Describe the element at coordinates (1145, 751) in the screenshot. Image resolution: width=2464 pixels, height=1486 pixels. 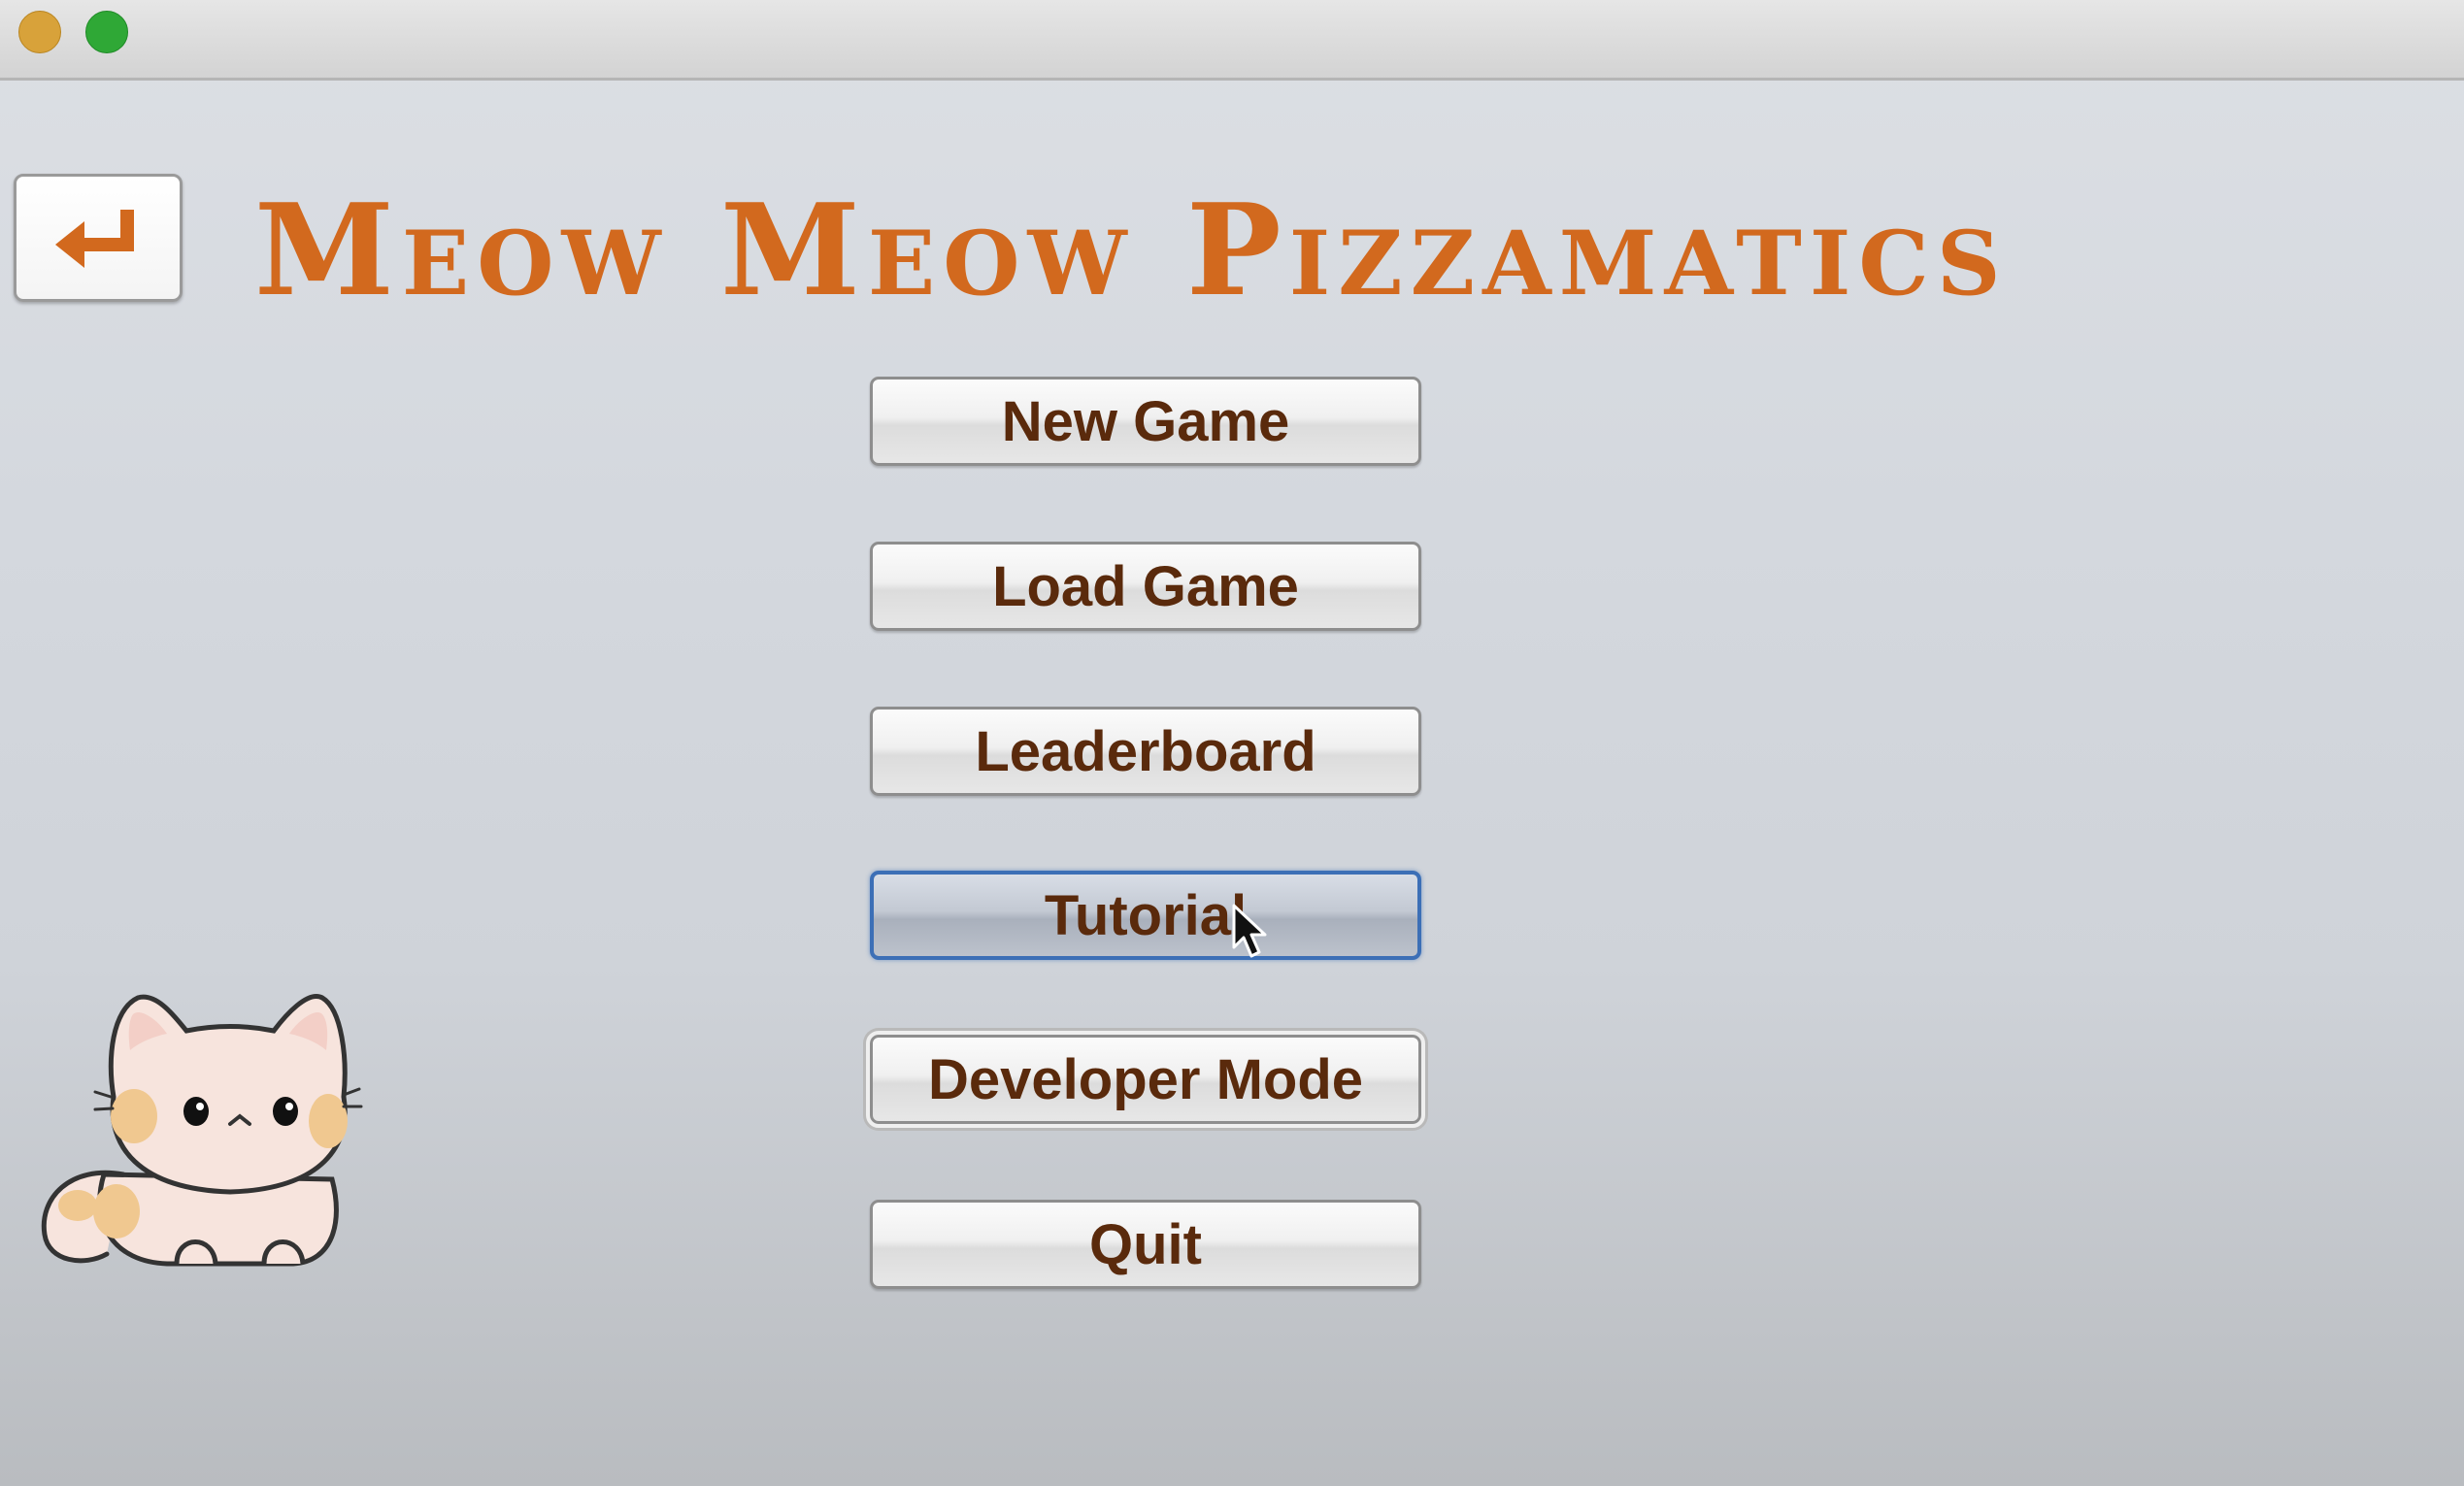
I see `leaderboard-button: Leaderboard` at that location.